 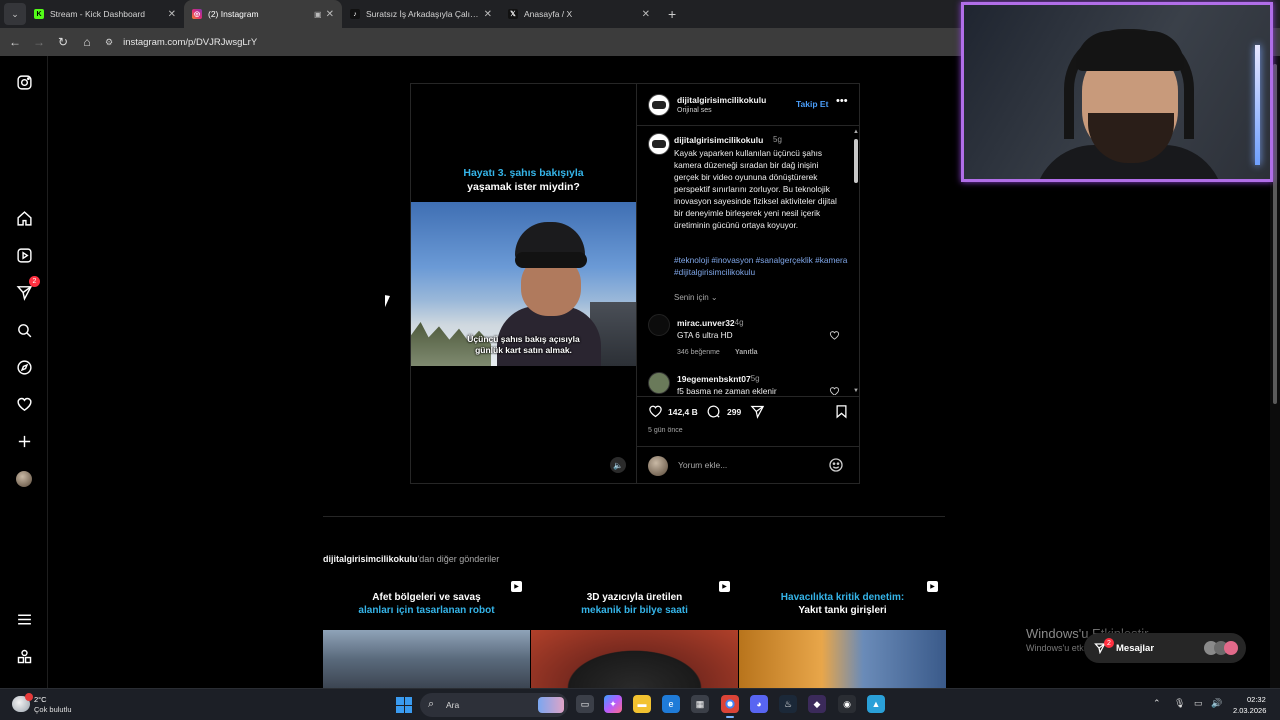 What do you see at coordinates (1216, 703) in the screenshot?
I see `volume-icon: 🔊` at bounding box center [1216, 703].